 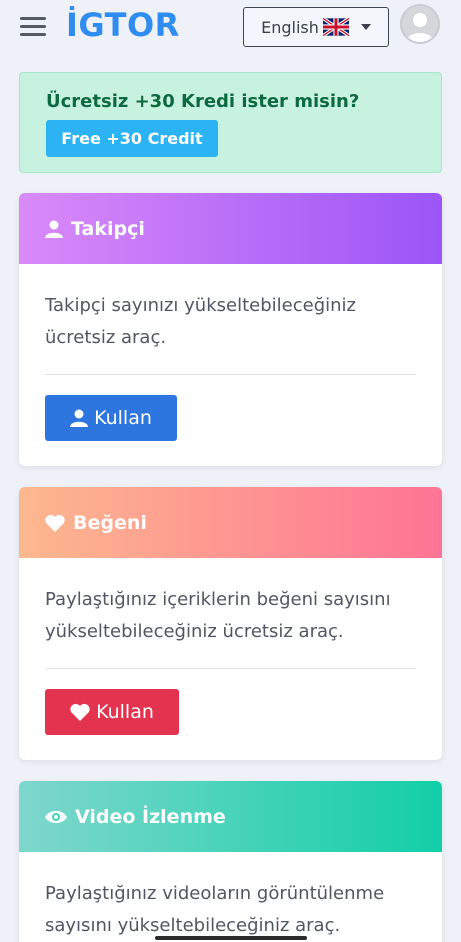 I want to click on like-use-button: Kullan, so click(x=112, y=712).